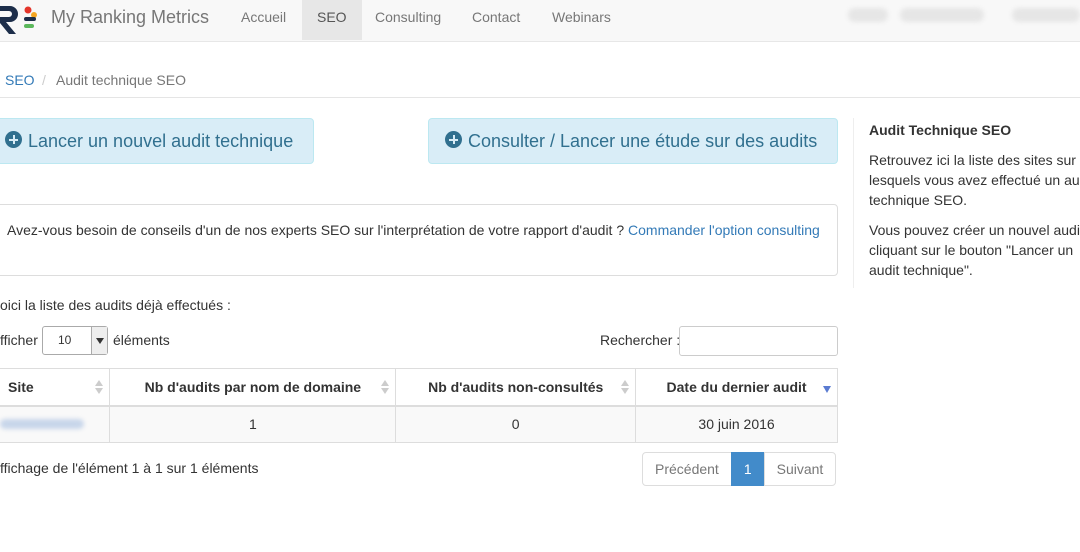 This screenshot has width=1080, height=552. I want to click on nav-item-accueil: Accueil, so click(263, 20).